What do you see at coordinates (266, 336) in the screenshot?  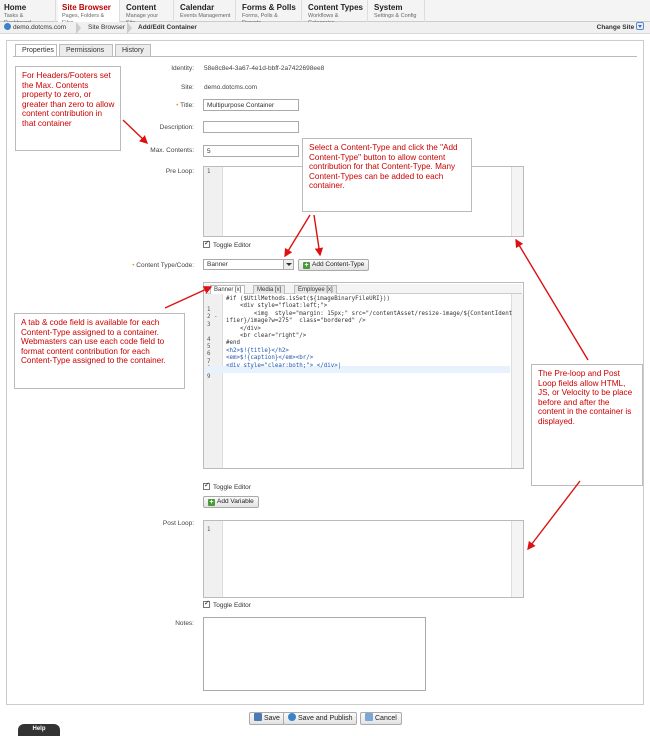 I see `code-line: <br clear="right"/>` at bounding box center [266, 336].